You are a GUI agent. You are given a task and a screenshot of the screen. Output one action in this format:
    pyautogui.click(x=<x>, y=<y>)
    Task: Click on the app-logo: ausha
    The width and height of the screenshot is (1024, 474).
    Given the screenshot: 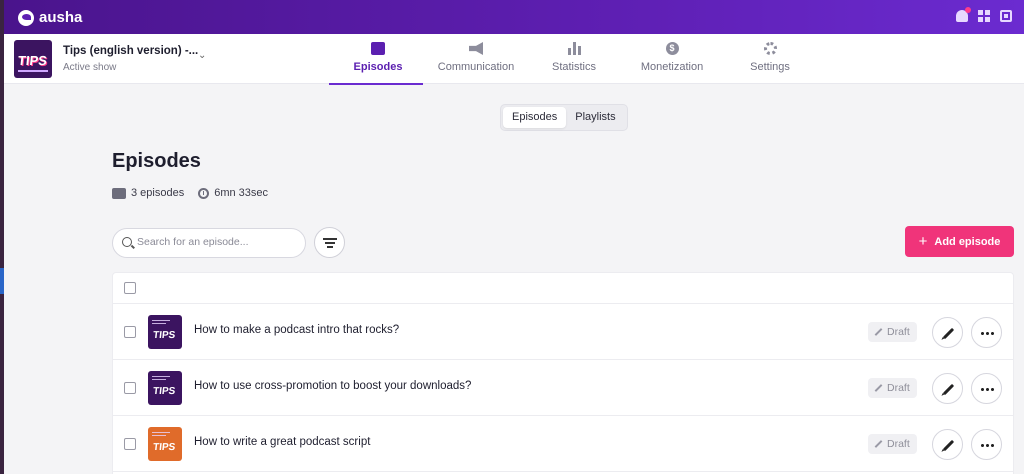 What is the action you would take?
    pyautogui.click(x=50, y=17)
    